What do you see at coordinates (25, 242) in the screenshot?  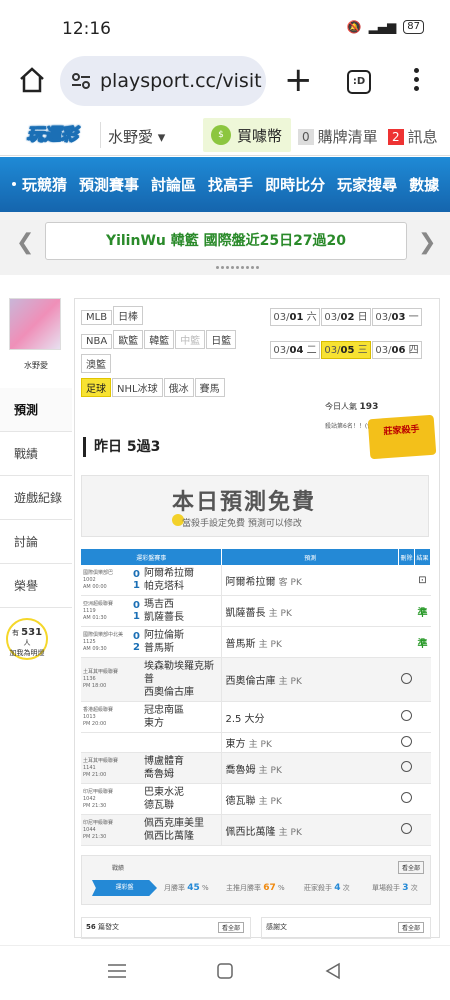 I see `prev-arrow-icon: ❮` at bounding box center [25, 242].